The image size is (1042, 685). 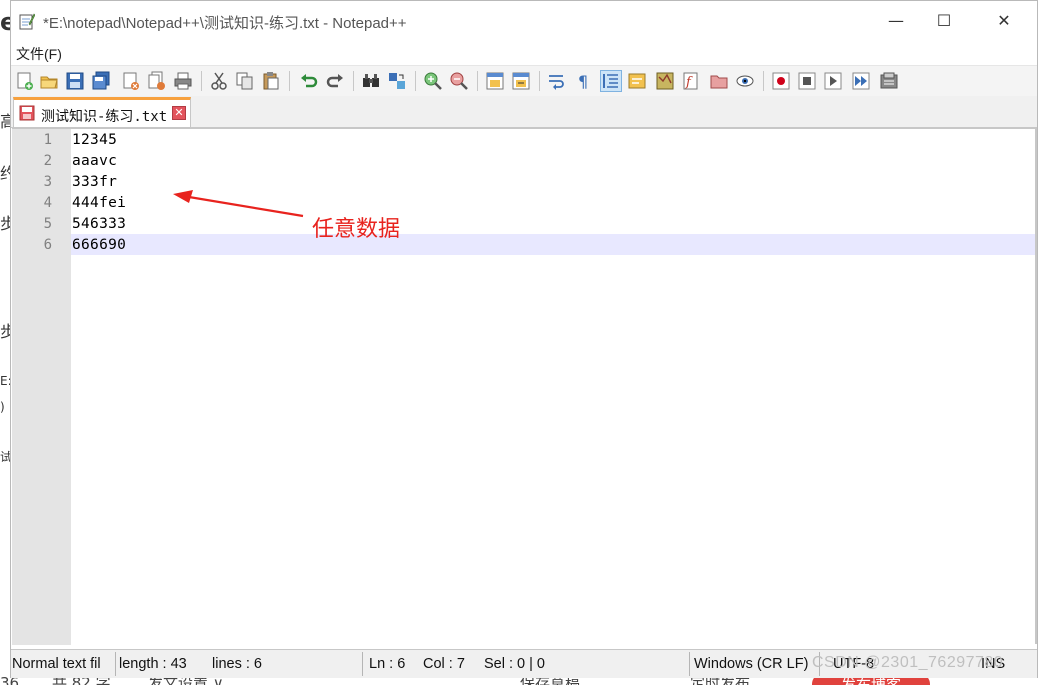 I want to click on annotation-label: 任意数据, so click(x=356, y=229).